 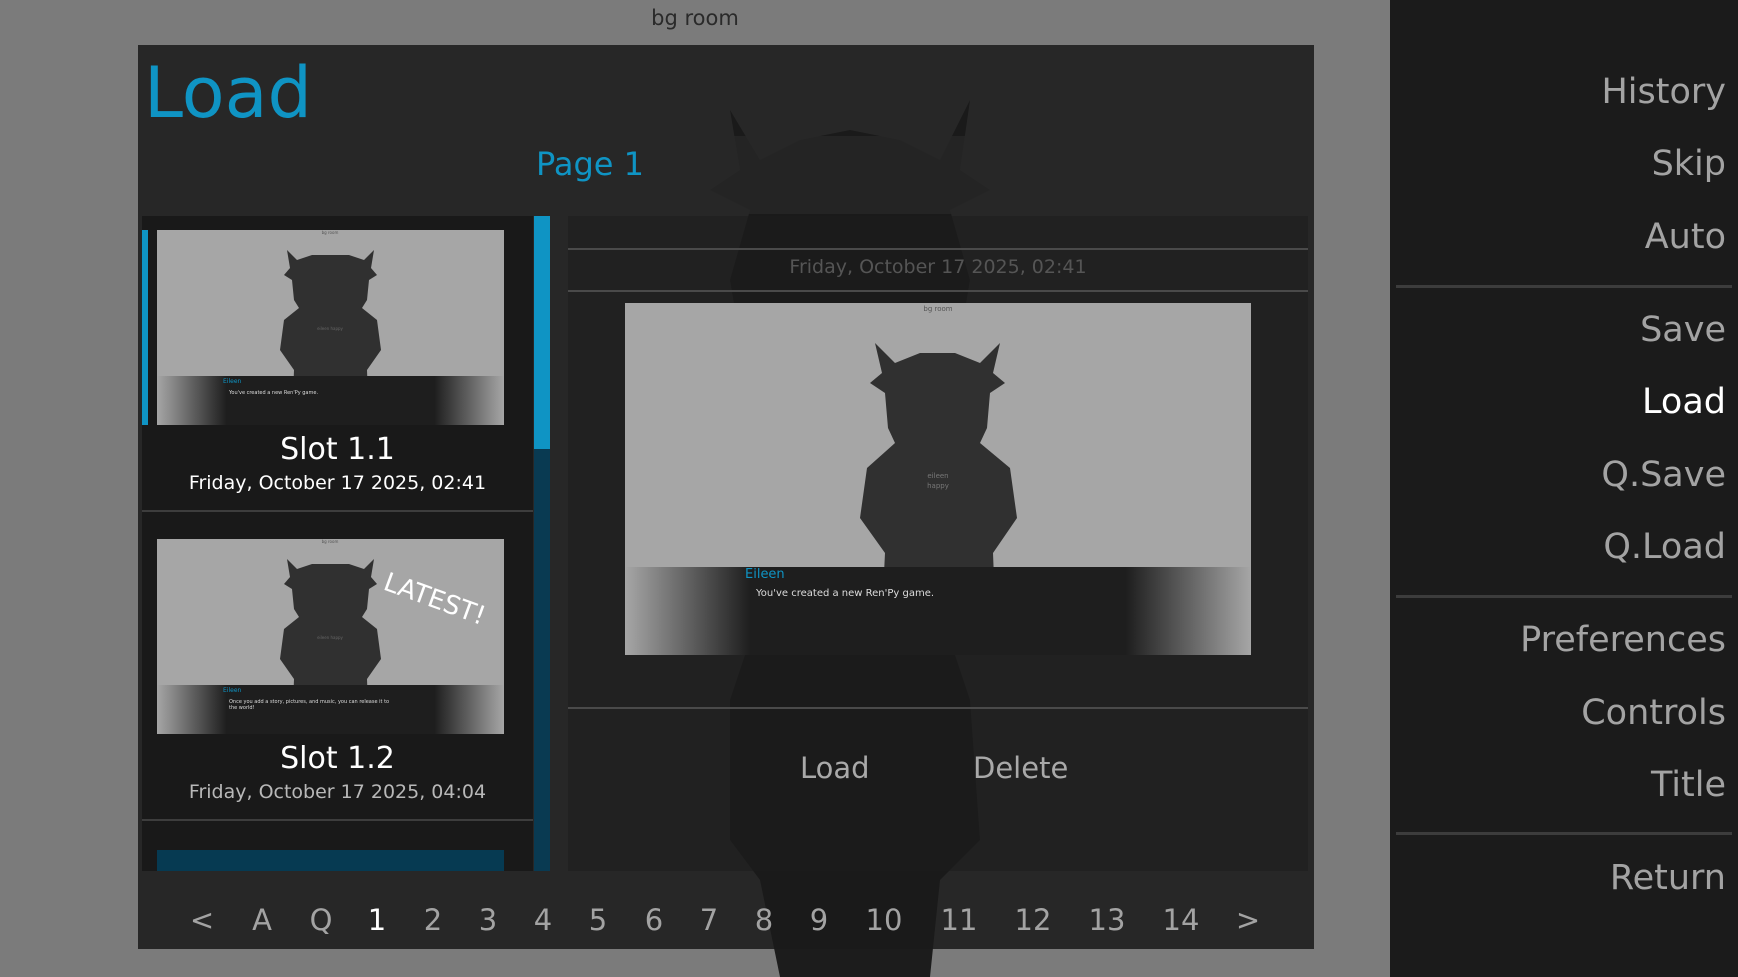 I want to click on page-5: 5, so click(x=598, y=920).